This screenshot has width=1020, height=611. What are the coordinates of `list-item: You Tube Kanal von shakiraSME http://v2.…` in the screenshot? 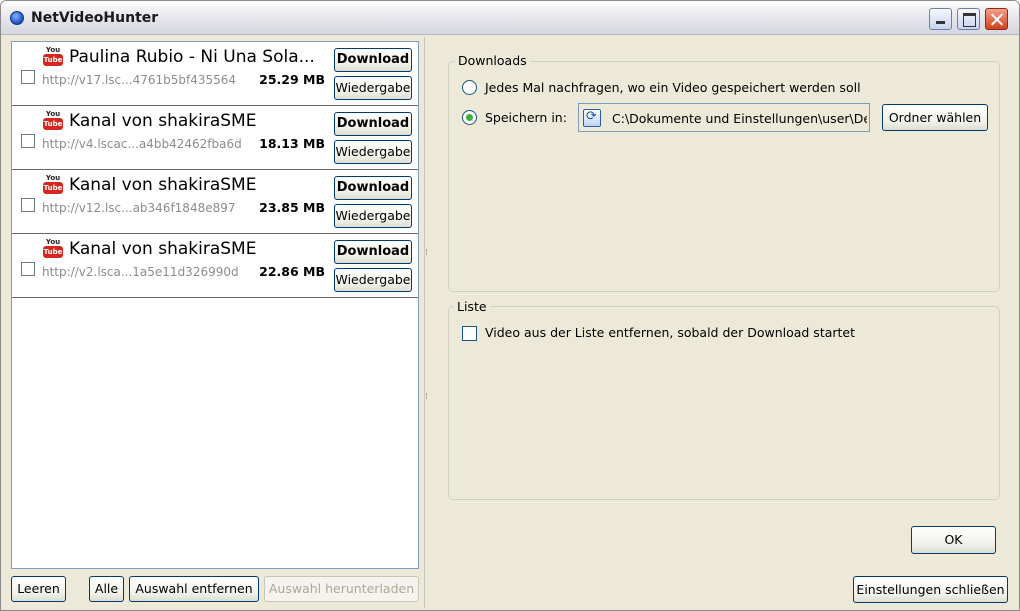 It's located at (215, 266).